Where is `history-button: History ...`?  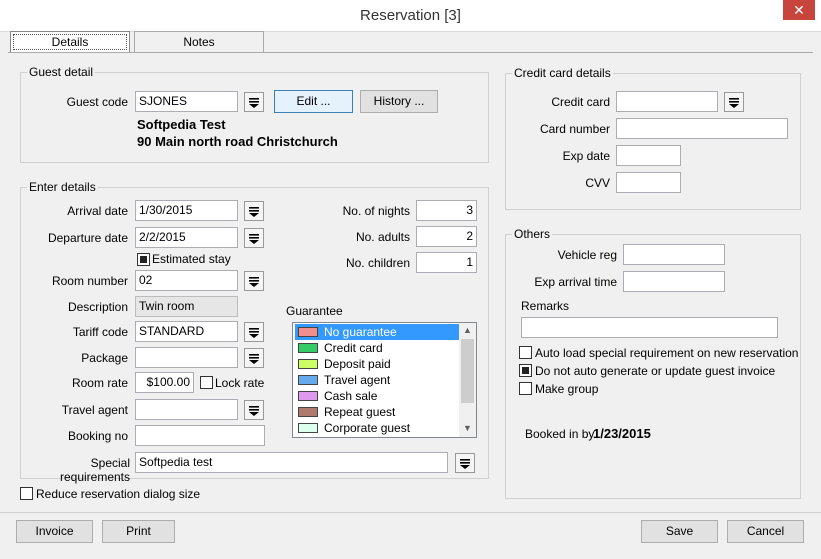 history-button: History ... is located at coordinates (399, 101).